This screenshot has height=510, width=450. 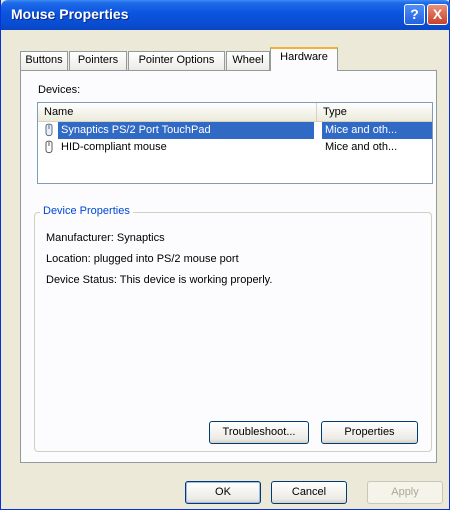 I want to click on help-button: ?, so click(x=414, y=14).